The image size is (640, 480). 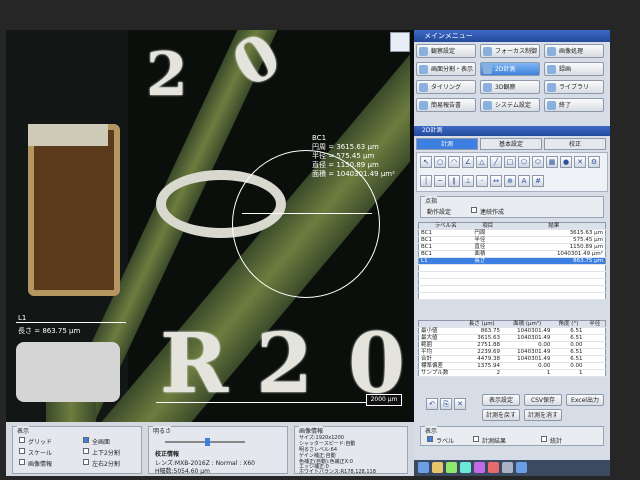 What do you see at coordinates (574, 105) in the screenshot?
I see `menu-exit-button: 終了` at bounding box center [574, 105].